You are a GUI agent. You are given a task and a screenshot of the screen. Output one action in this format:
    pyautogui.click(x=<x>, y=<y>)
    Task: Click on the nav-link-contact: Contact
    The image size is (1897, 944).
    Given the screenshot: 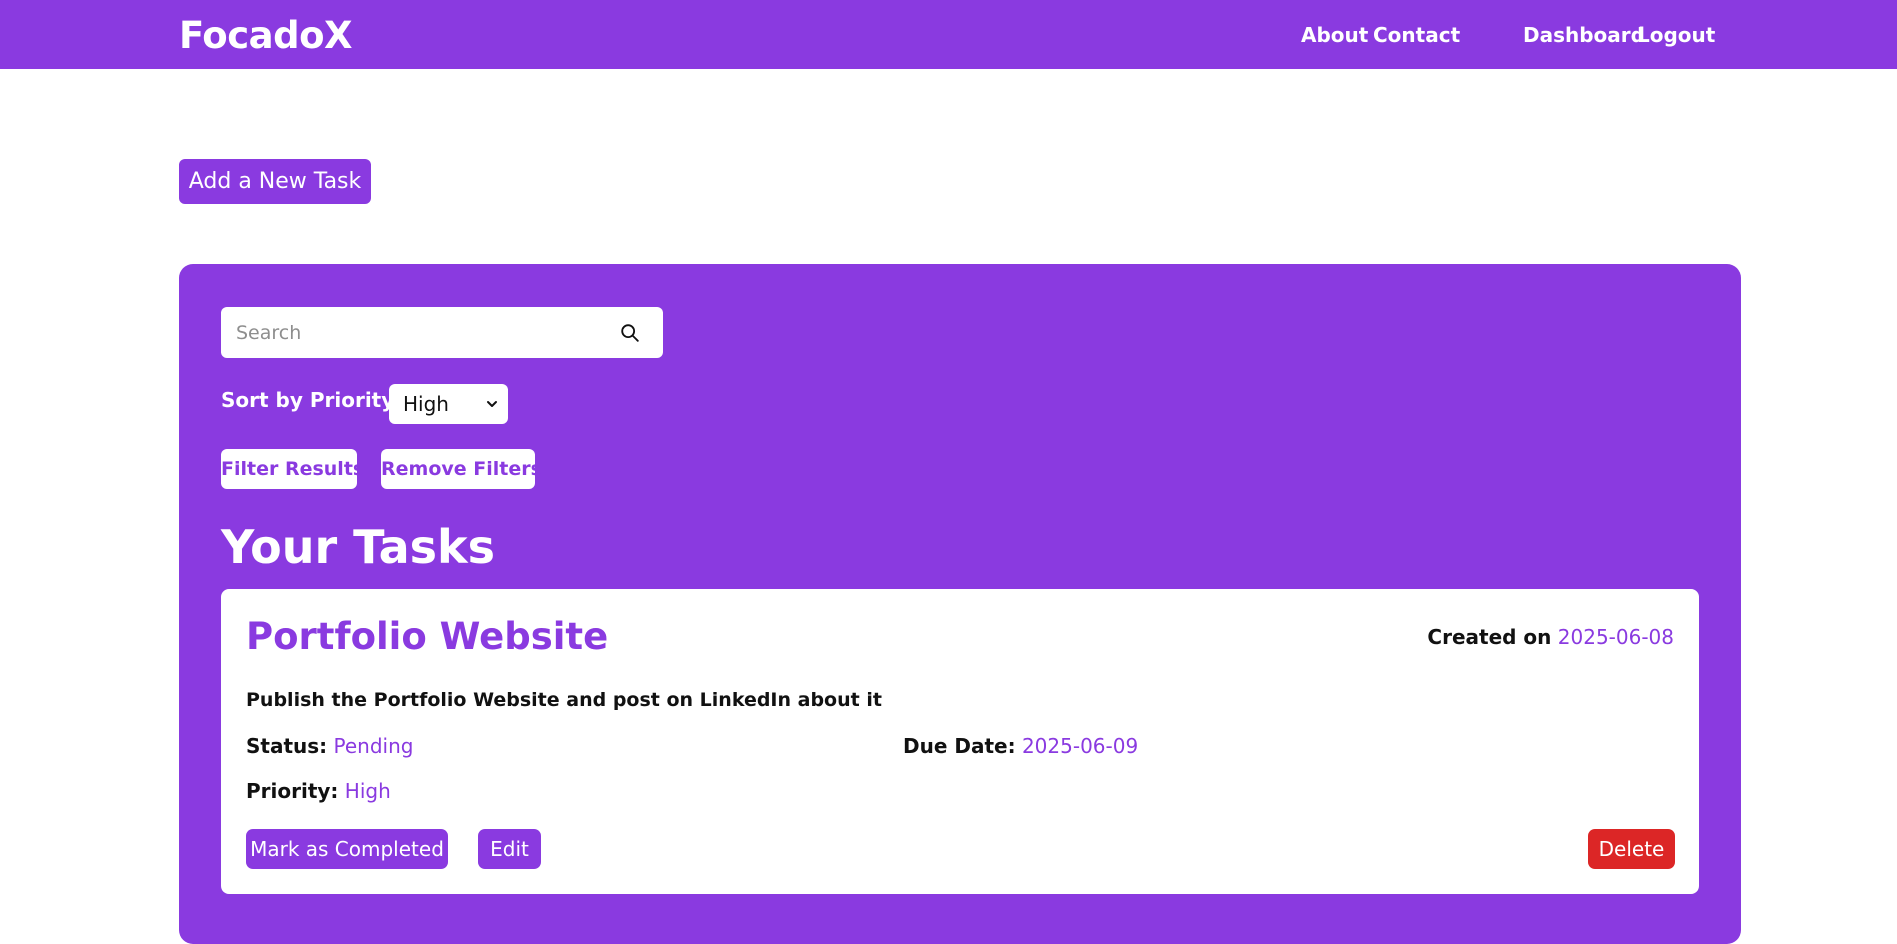 What is the action you would take?
    pyautogui.click(x=1416, y=35)
    